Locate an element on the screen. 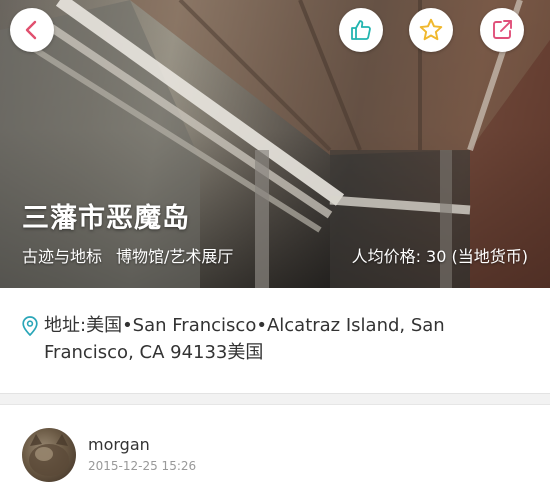  page-title: 三藩市恶魔岛 is located at coordinates (106, 218).